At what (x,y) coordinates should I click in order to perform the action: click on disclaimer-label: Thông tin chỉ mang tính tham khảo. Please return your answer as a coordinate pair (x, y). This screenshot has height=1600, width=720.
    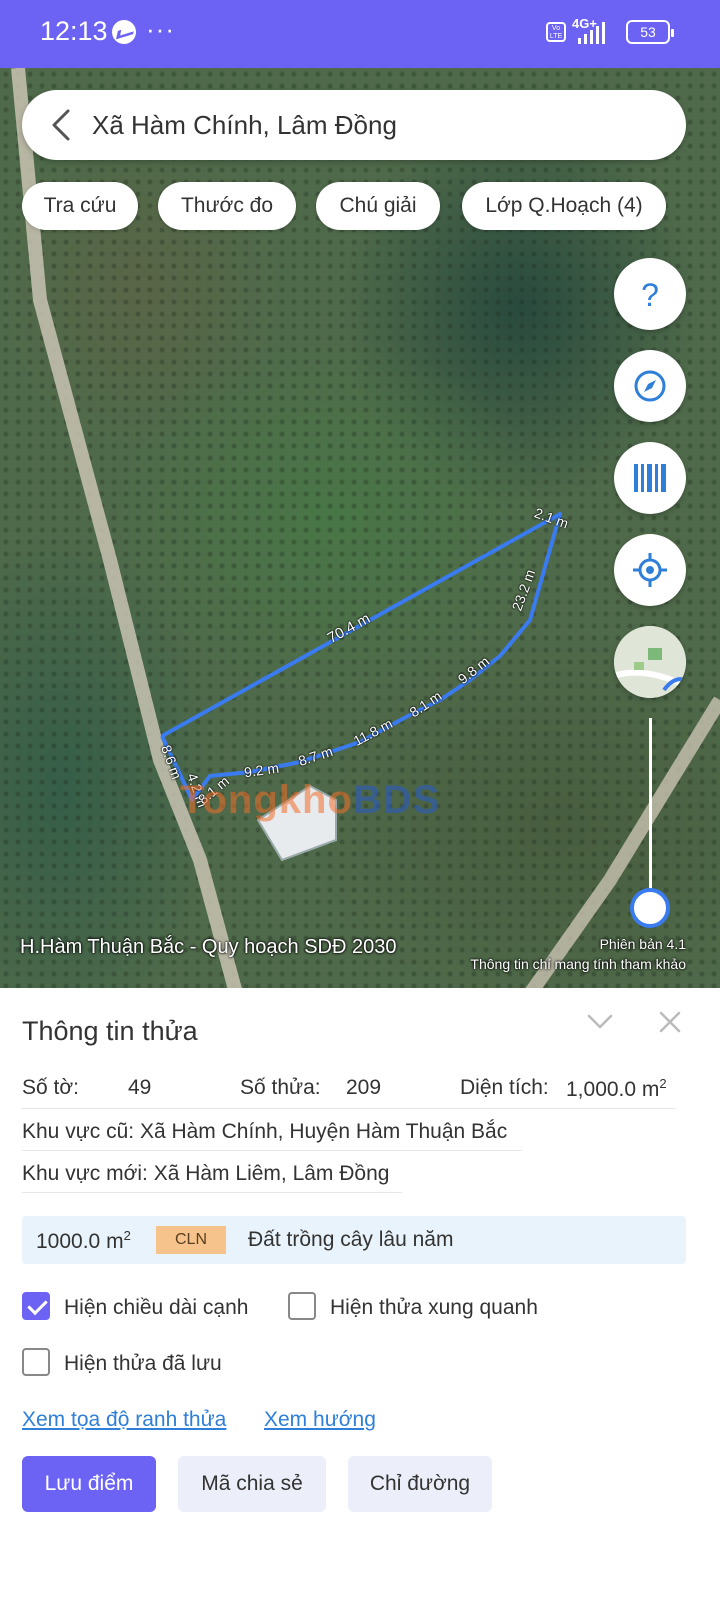
    Looking at the image, I should click on (578, 964).